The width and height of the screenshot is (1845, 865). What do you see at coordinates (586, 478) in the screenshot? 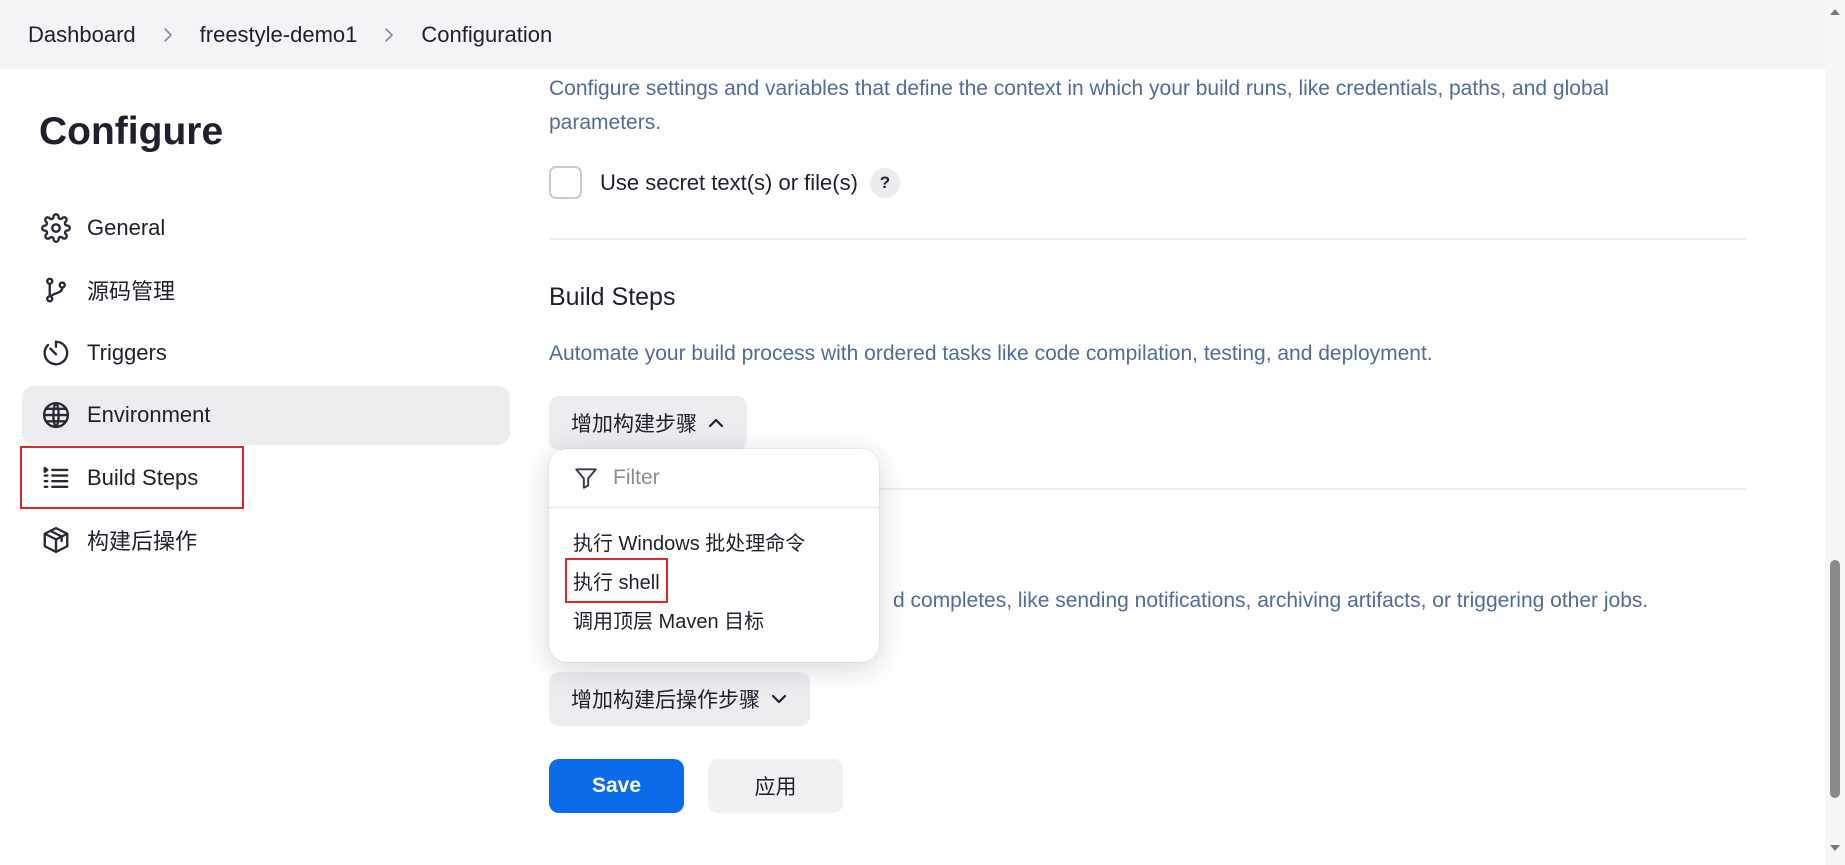
I see `filter-icon` at bounding box center [586, 478].